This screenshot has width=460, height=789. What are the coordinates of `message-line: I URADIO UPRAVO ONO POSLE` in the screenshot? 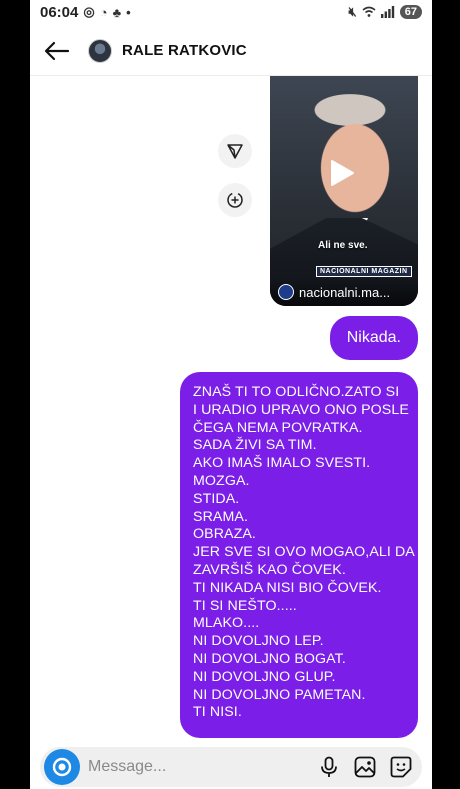 It's located at (301, 409).